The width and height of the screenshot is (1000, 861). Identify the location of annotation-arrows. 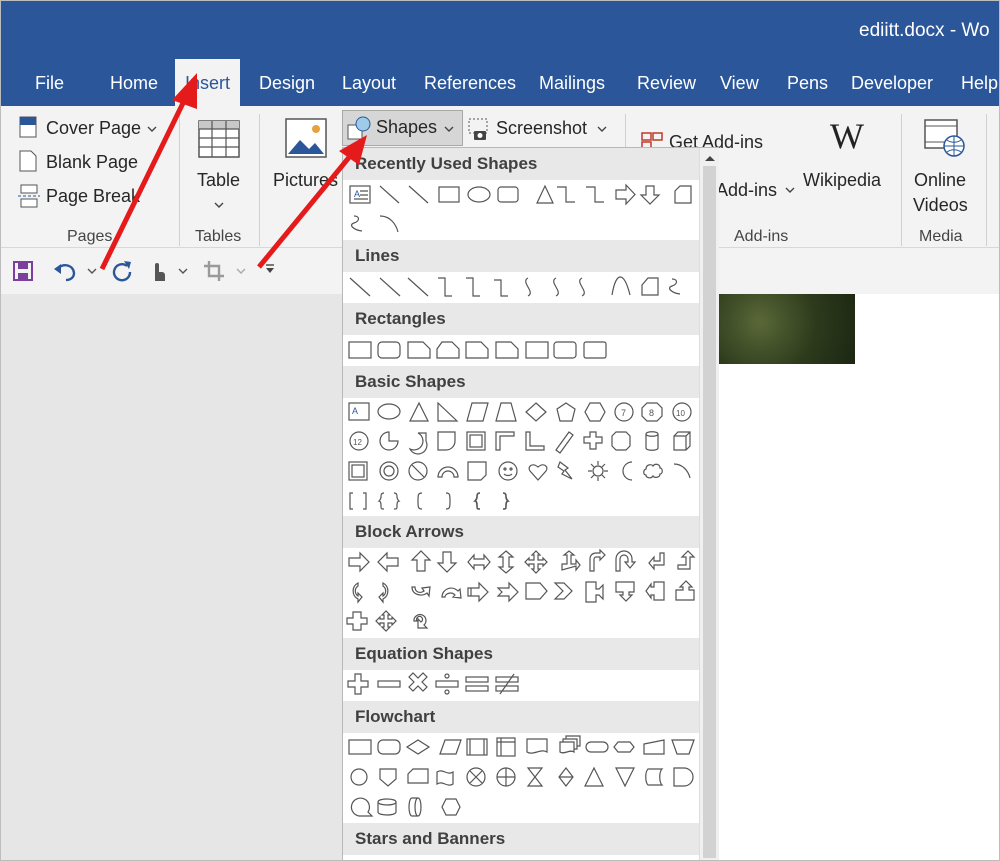
(233, 172).